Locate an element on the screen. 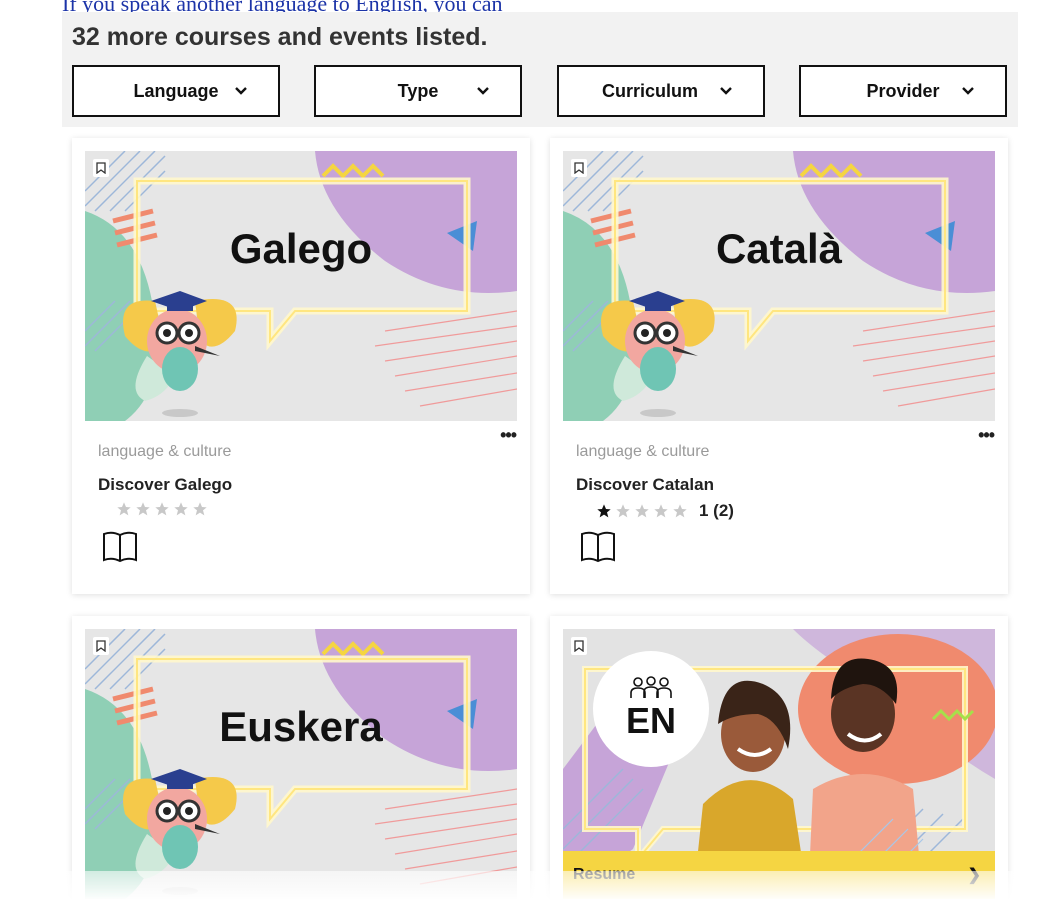 The height and width of the screenshot is (901, 1061). filter-label: Language is located at coordinates (176, 90).